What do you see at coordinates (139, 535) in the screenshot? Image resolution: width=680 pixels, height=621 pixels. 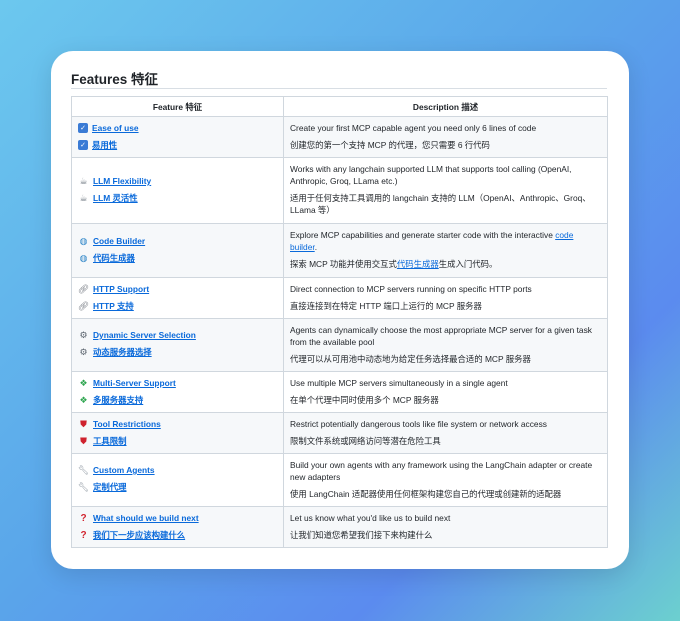 I see `feature-link-zh: 我们下一步应该构建什么` at bounding box center [139, 535].